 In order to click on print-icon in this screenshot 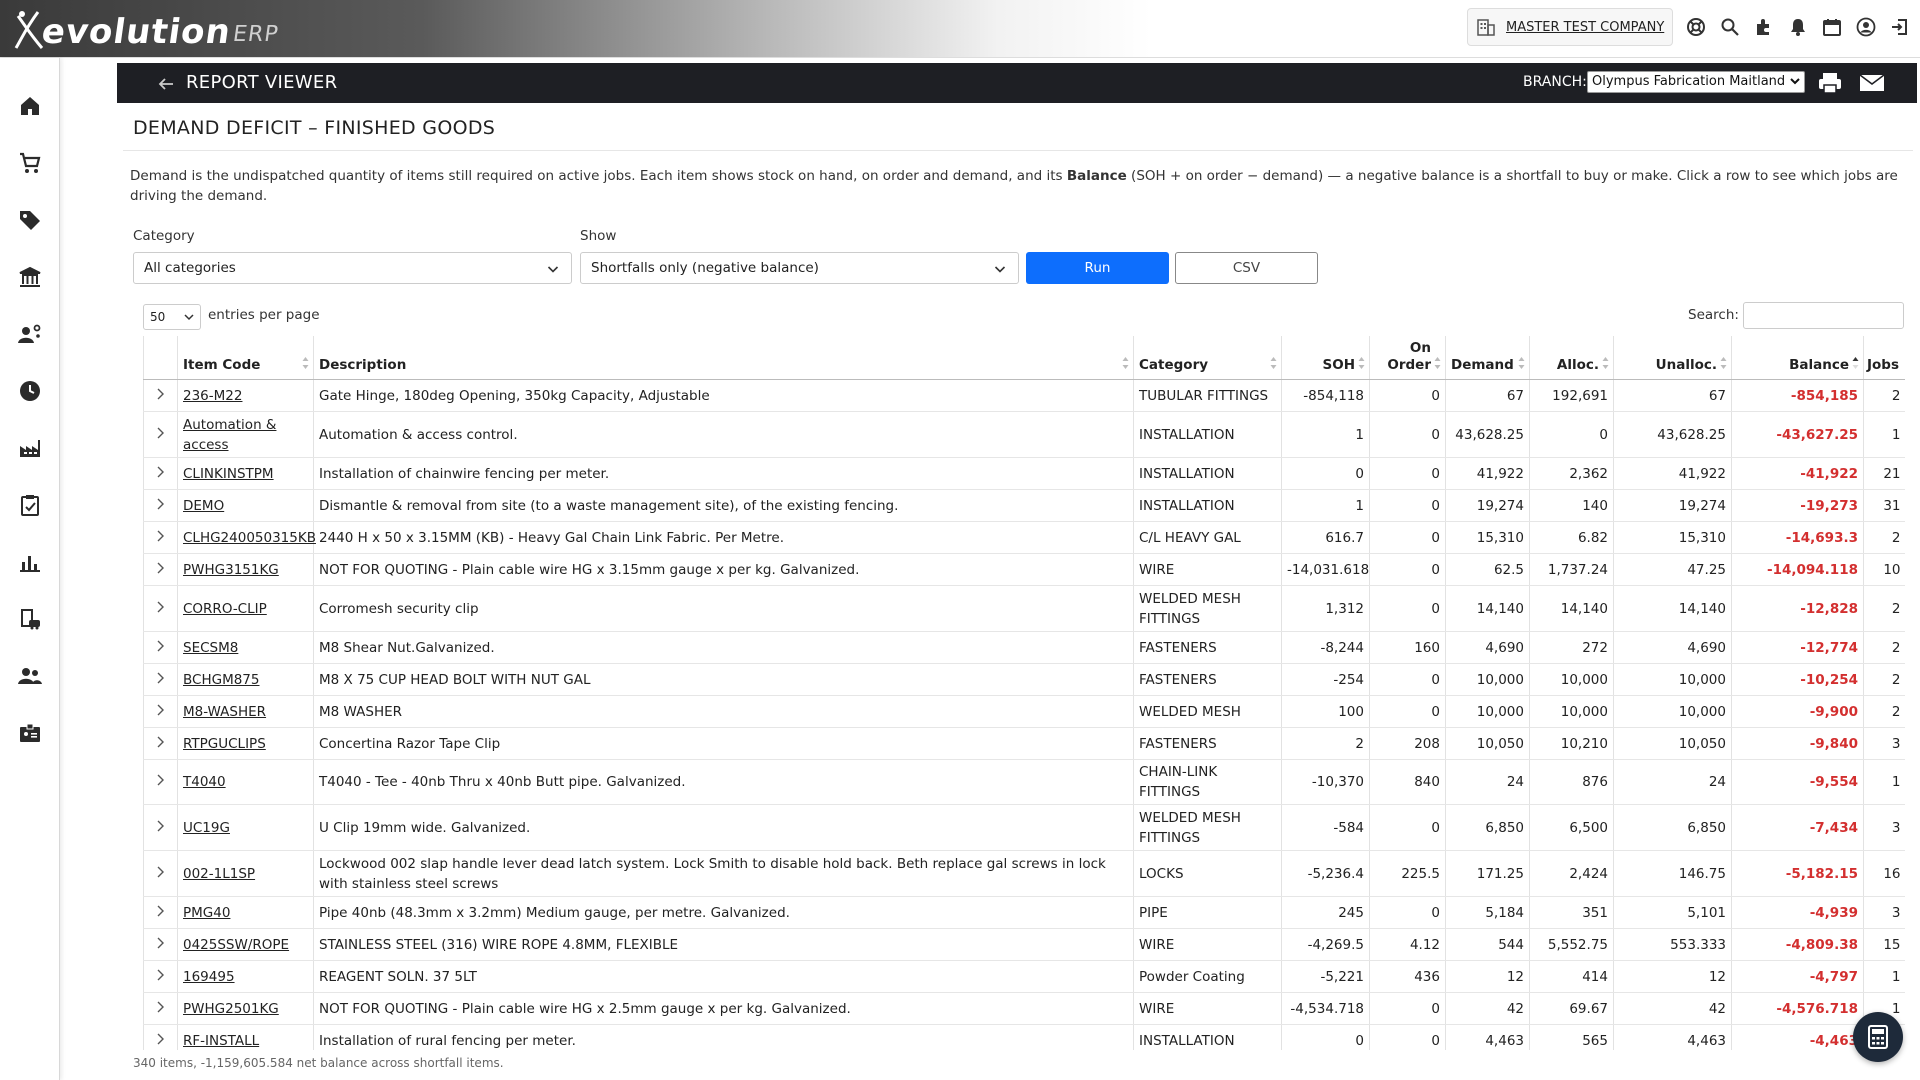, I will do `click(1830, 83)`.